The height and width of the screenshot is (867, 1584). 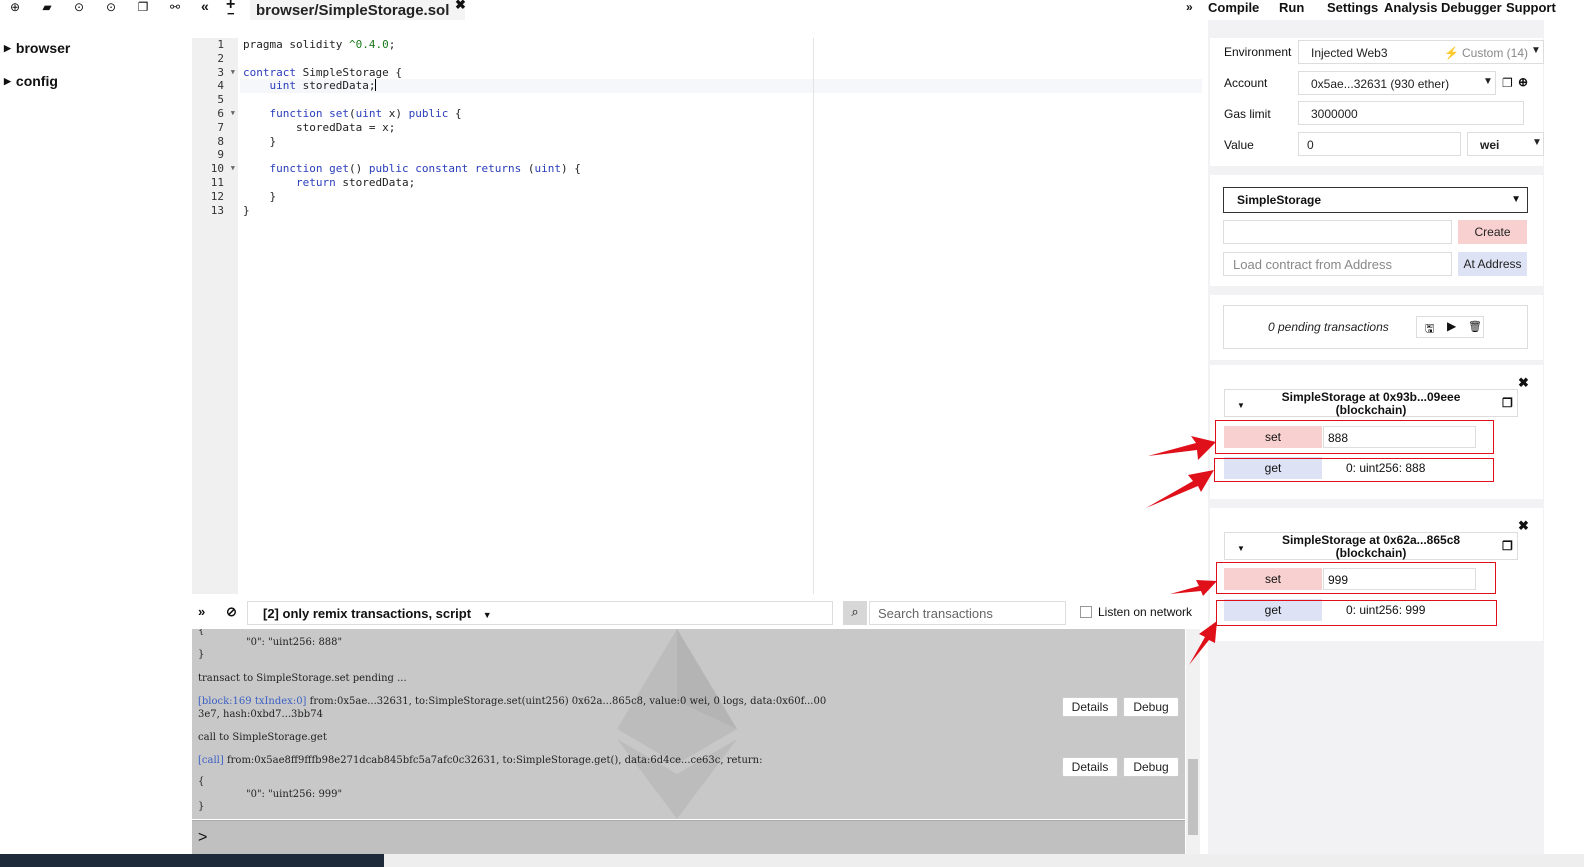 What do you see at coordinates (1379, 144) in the screenshot?
I see `value-input: 0` at bounding box center [1379, 144].